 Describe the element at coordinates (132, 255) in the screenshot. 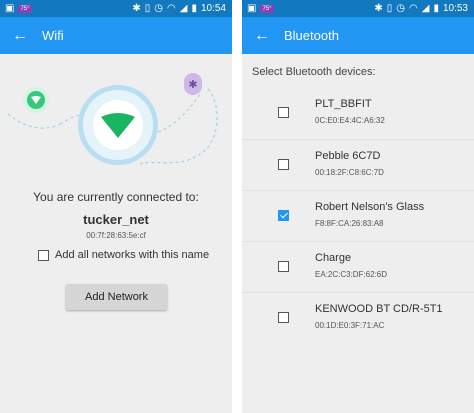

I see `add-all-networks-label: Add all networks with this name` at that location.